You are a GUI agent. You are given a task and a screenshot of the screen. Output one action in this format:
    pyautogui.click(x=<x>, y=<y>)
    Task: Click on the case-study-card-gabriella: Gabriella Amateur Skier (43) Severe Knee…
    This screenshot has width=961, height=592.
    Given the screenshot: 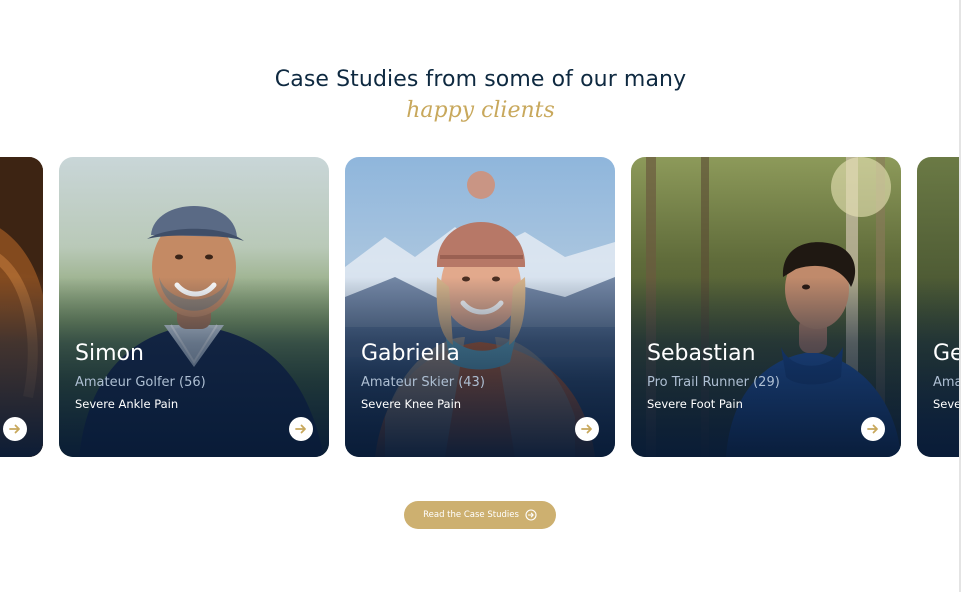 What is the action you would take?
    pyautogui.click(x=480, y=307)
    